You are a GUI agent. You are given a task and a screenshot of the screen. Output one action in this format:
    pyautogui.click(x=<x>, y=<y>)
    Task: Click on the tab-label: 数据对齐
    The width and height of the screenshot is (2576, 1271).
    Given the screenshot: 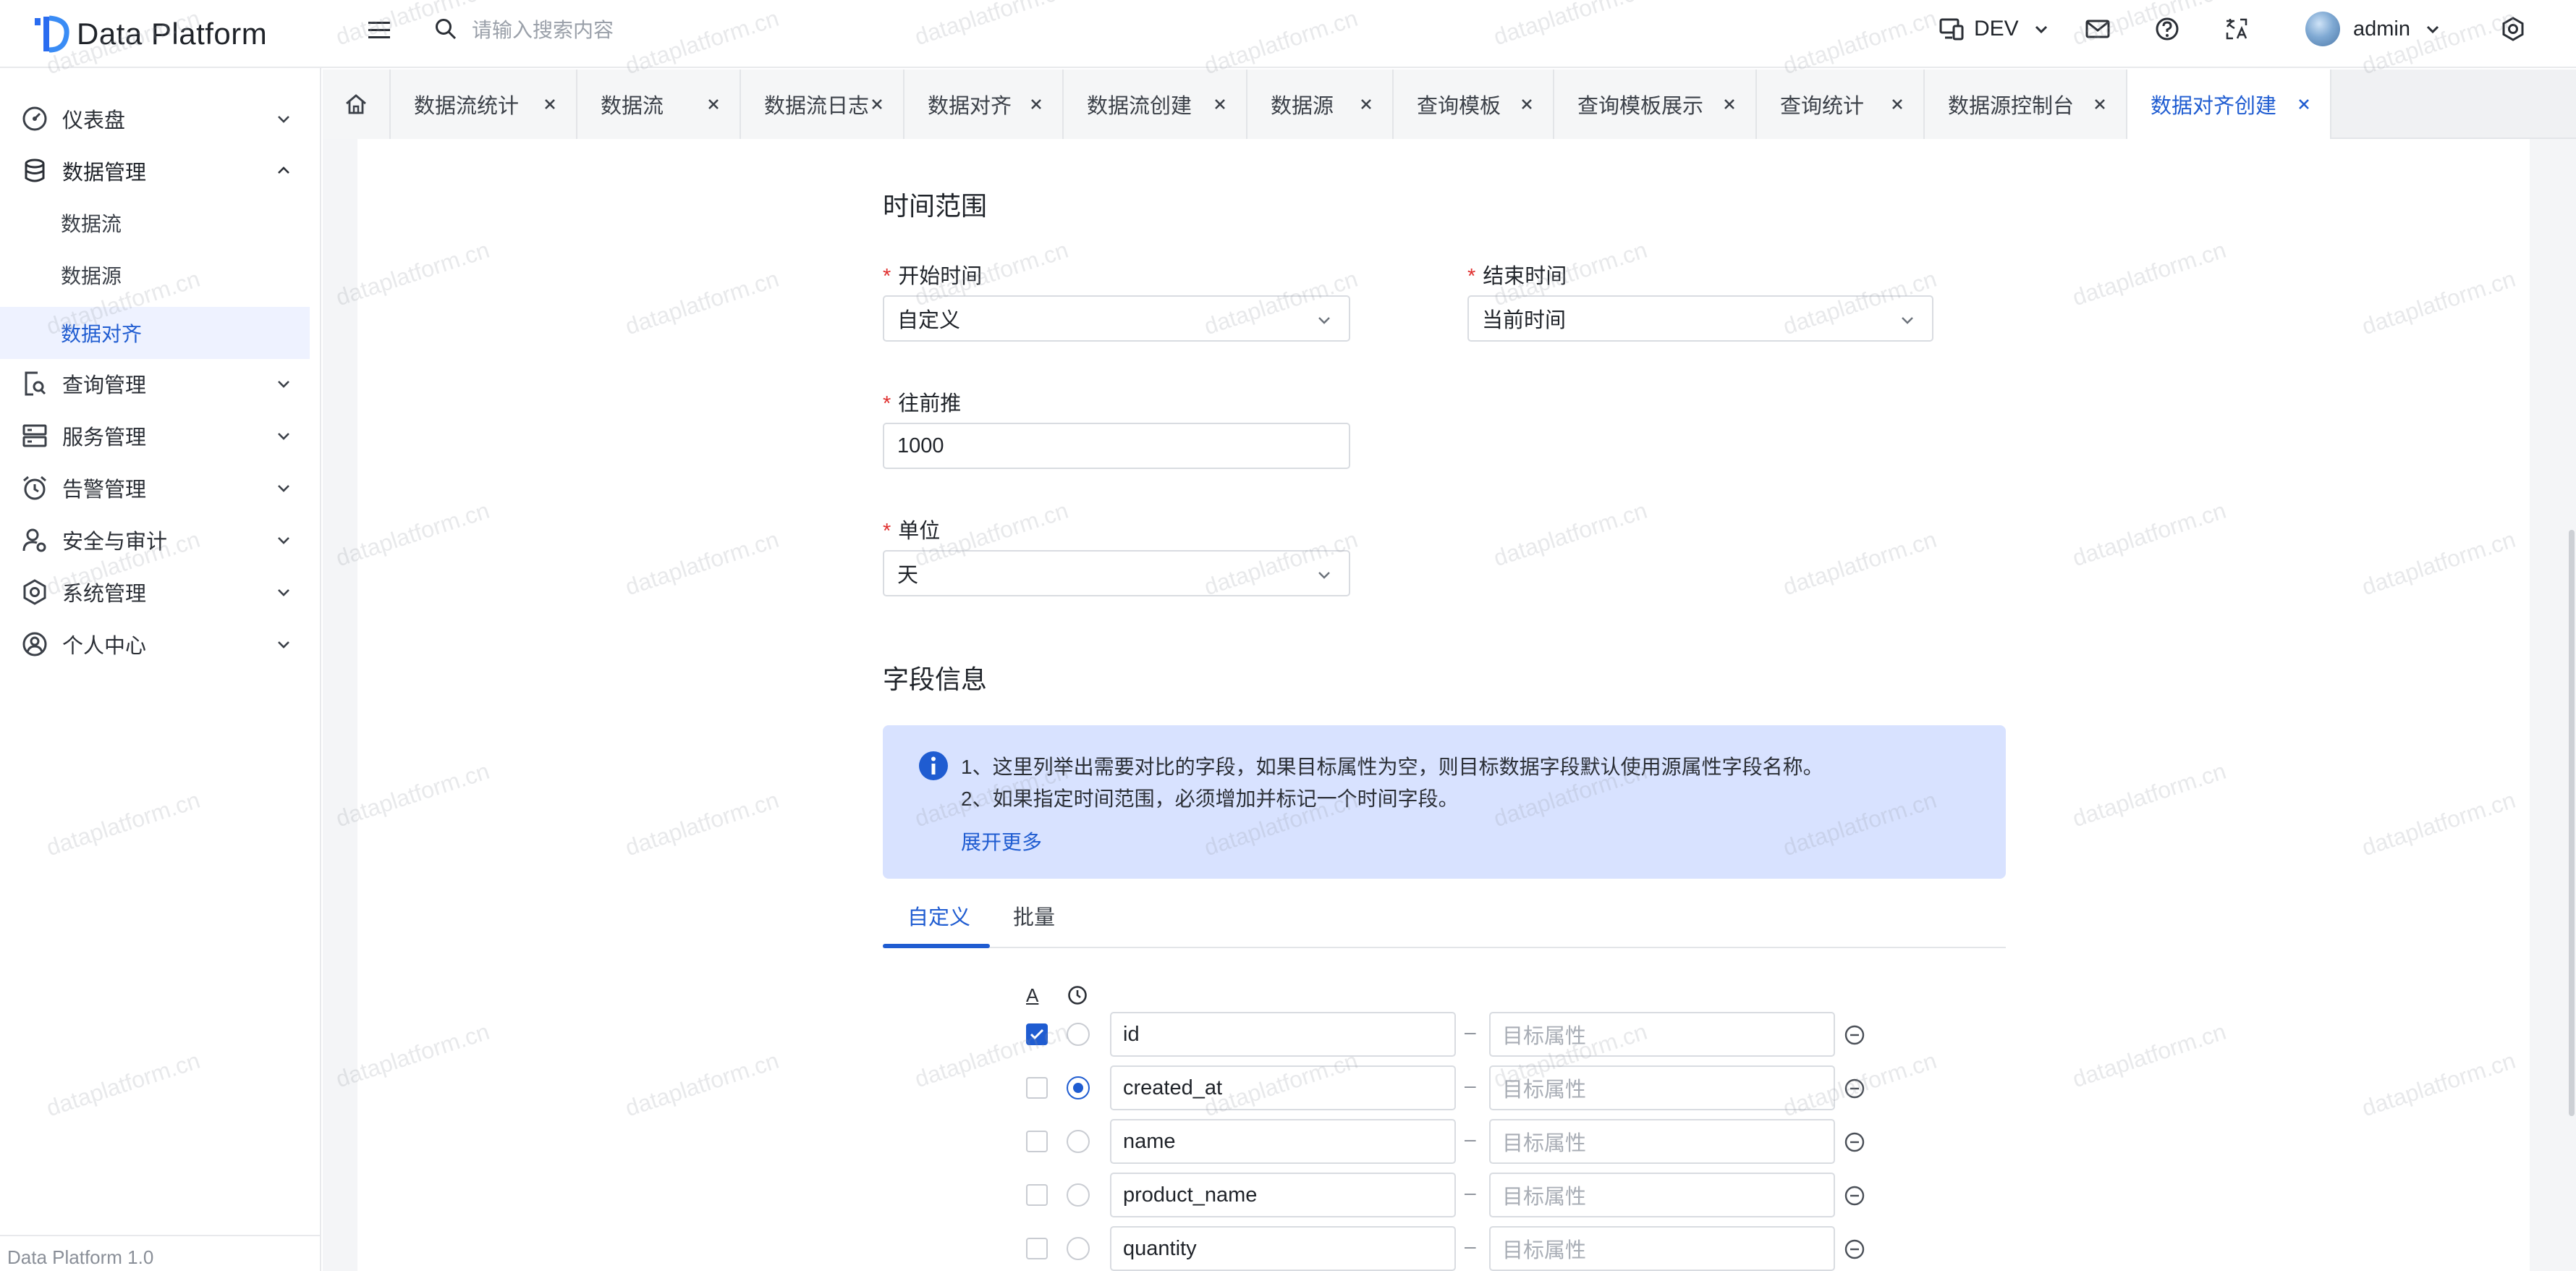 What is the action you would take?
    pyautogui.click(x=970, y=106)
    